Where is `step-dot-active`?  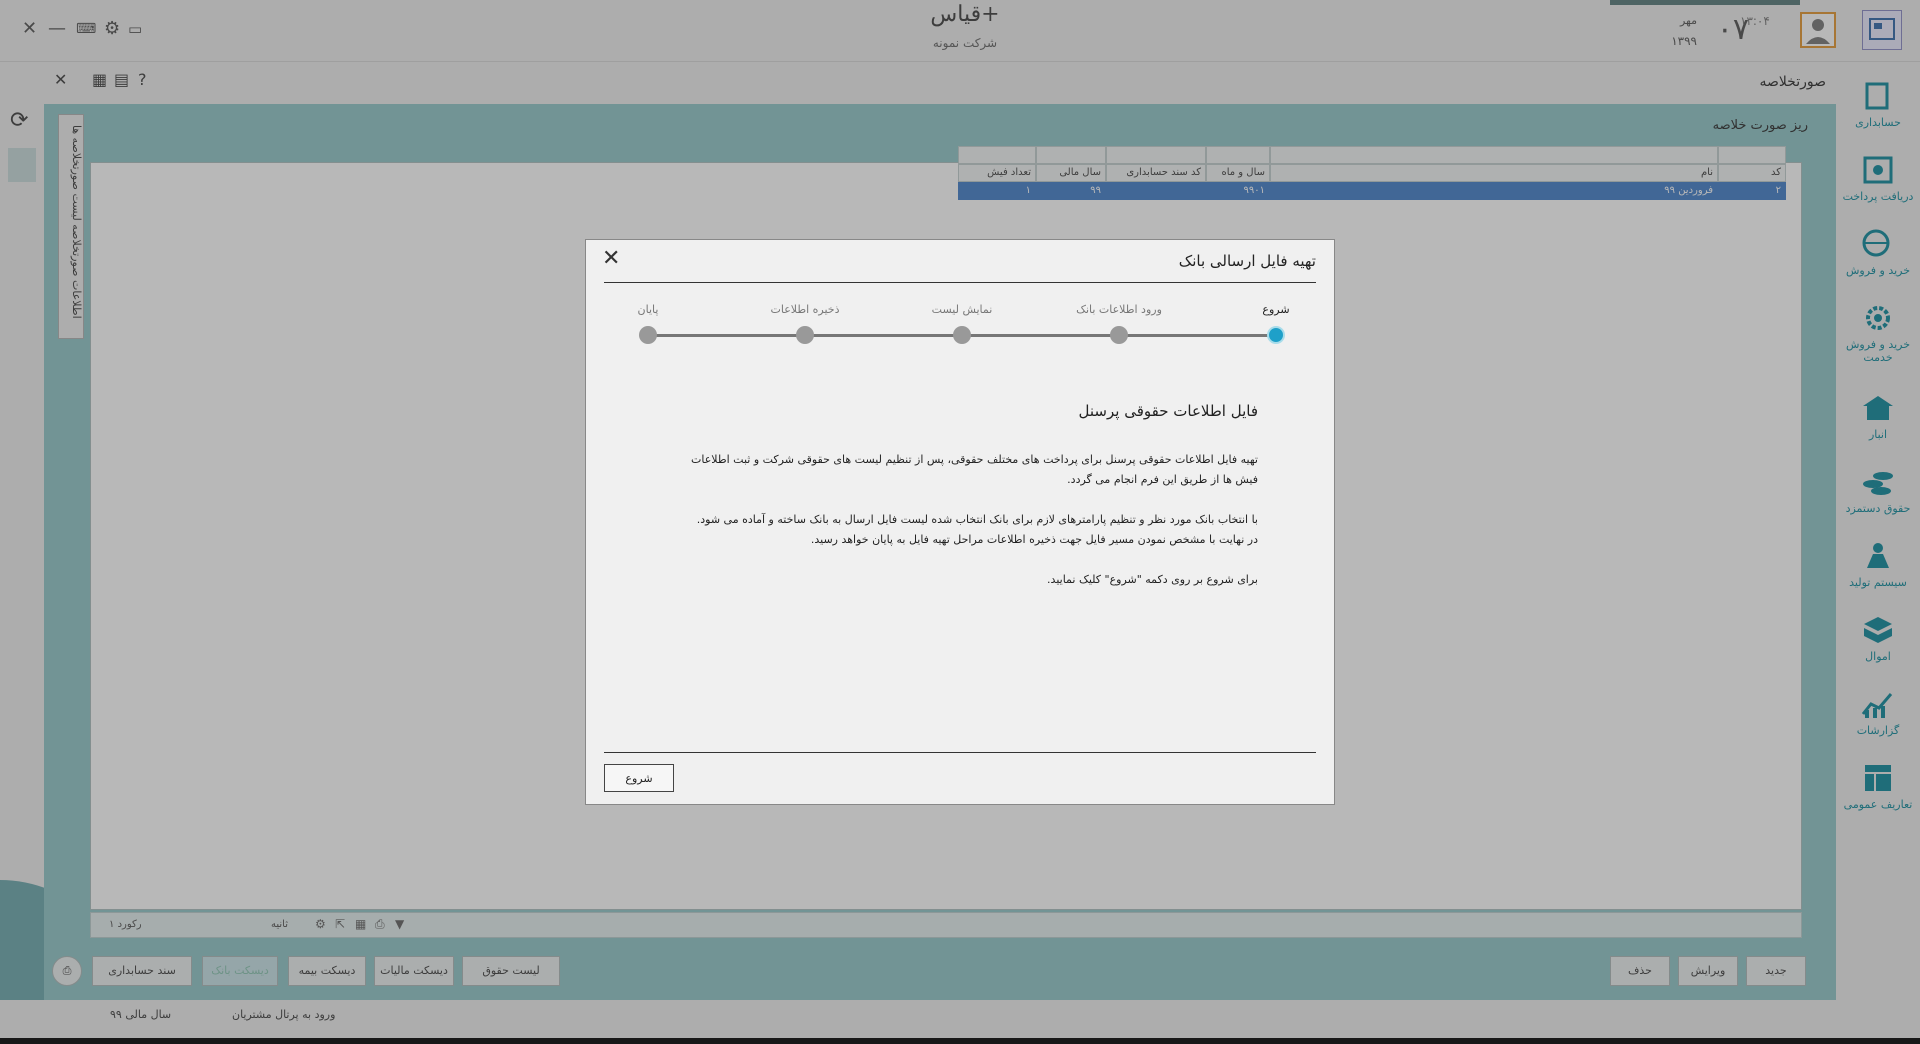
step-dot-active is located at coordinates (1276, 335).